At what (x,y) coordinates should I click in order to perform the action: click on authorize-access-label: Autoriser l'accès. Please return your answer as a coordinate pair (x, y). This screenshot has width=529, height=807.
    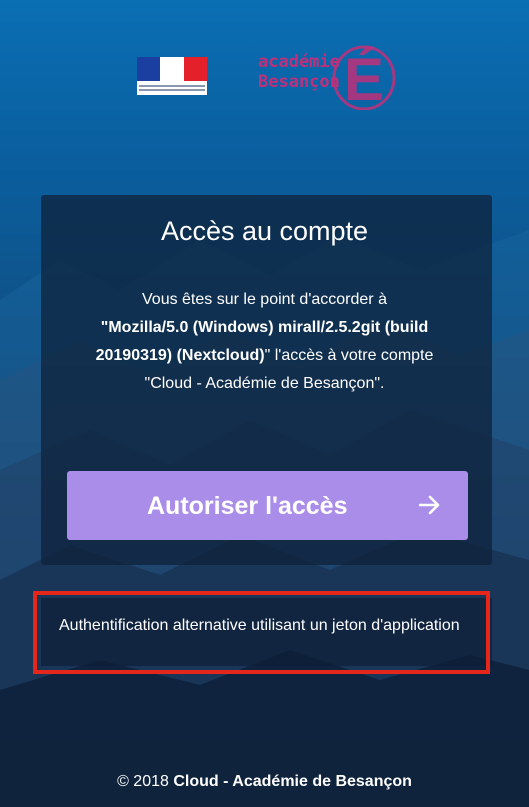
    Looking at the image, I should click on (247, 506).